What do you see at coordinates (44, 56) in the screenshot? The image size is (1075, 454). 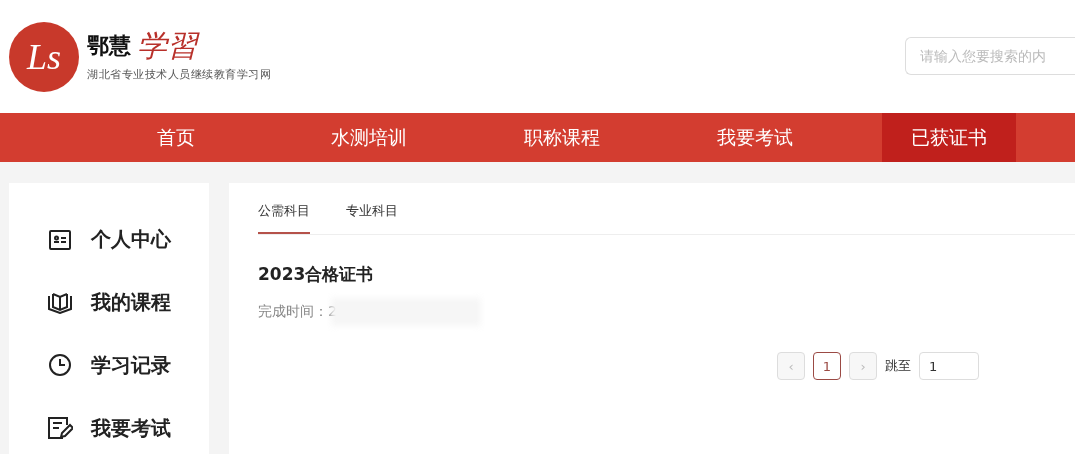 I see `logo-mark: Ls` at bounding box center [44, 56].